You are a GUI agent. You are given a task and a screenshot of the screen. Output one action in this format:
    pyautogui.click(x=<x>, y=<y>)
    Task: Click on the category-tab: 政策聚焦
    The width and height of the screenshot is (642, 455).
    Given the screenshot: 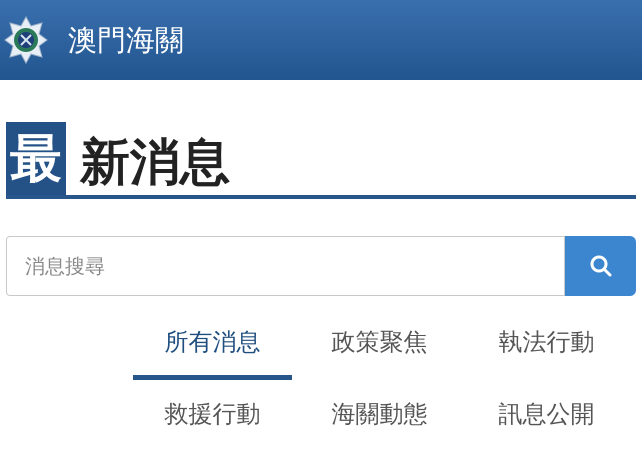 What is the action you would take?
    pyautogui.click(x=379, y=344)
    